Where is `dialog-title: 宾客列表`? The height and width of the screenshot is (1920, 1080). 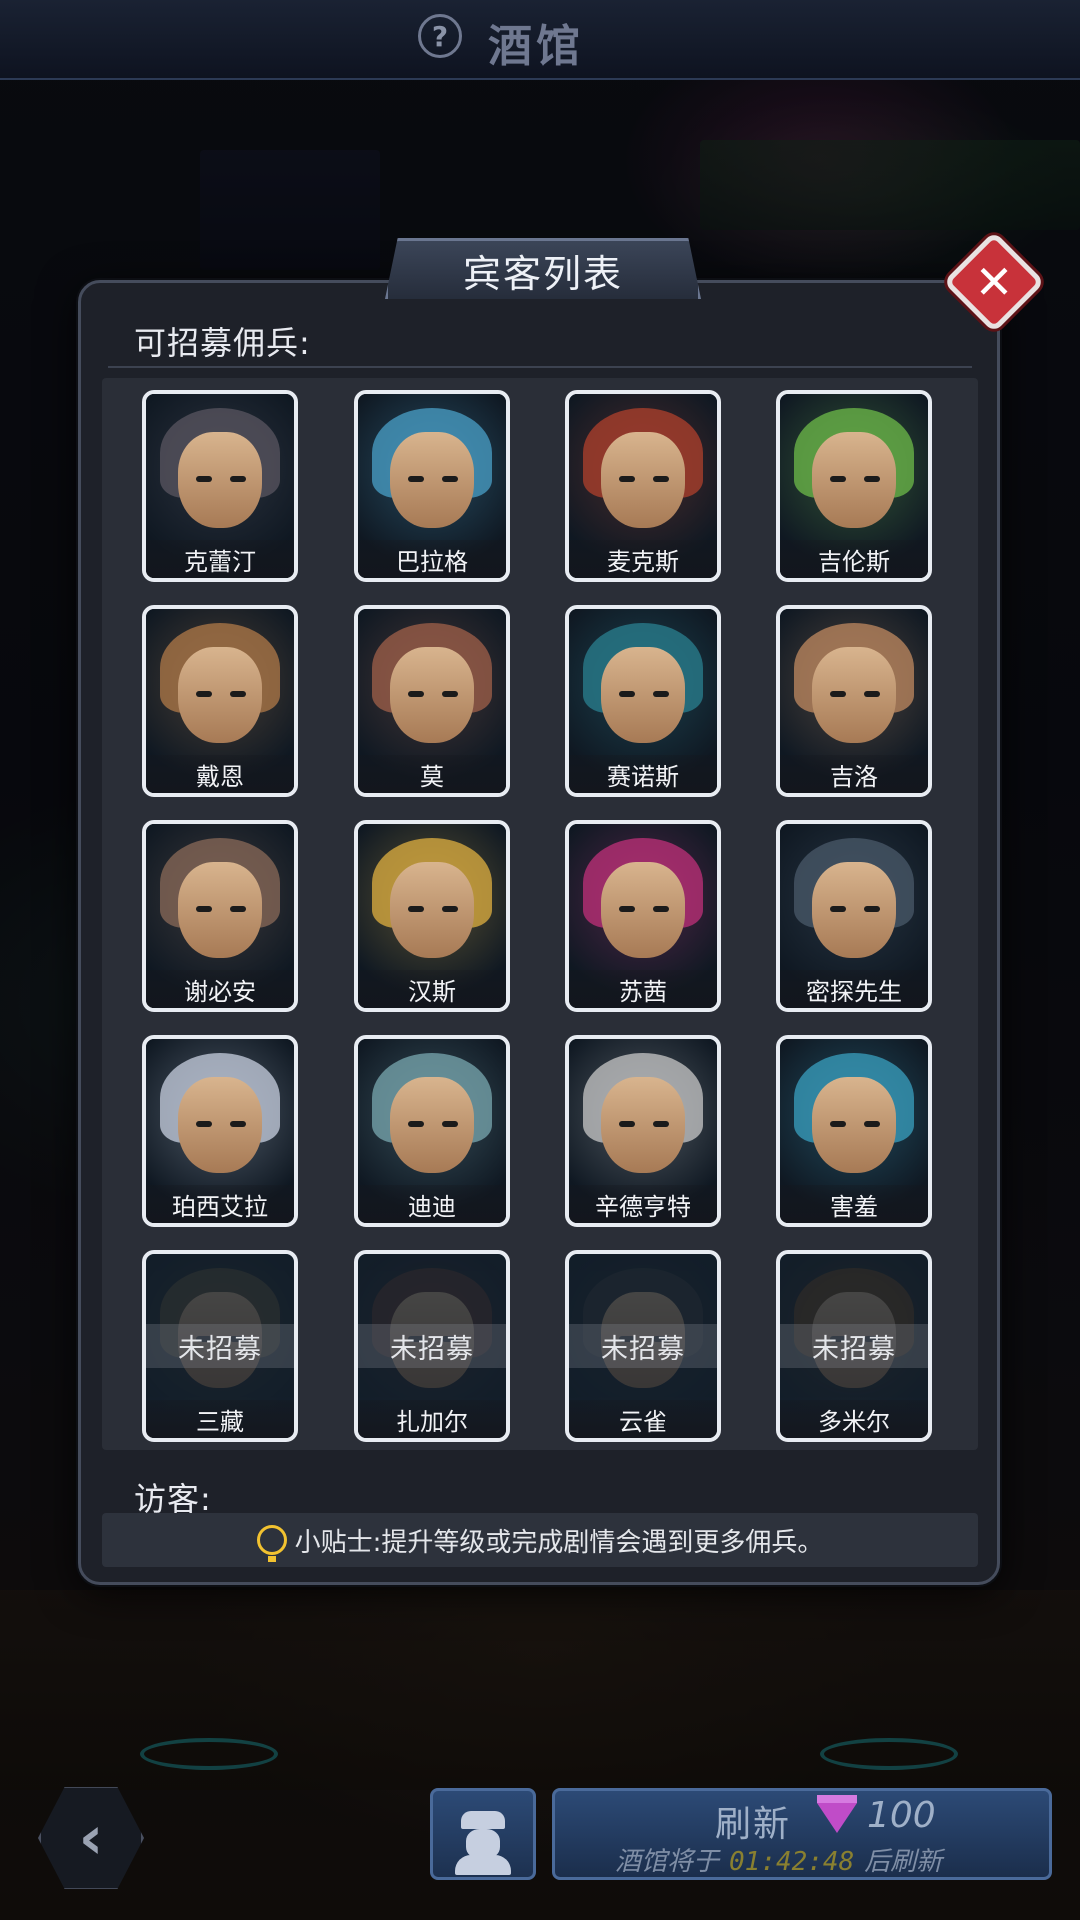
dialog-title: 宾客列表 is located at coordinates (543, 268).